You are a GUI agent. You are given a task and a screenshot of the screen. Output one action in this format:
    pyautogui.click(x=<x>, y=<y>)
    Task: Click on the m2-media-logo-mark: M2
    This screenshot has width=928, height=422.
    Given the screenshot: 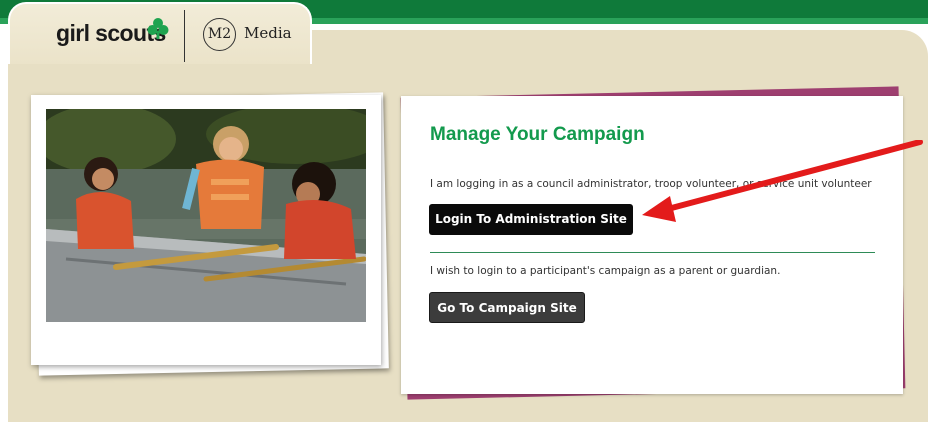 What is the action you would take?
    pyautogui.click(x=219, y=34)
    